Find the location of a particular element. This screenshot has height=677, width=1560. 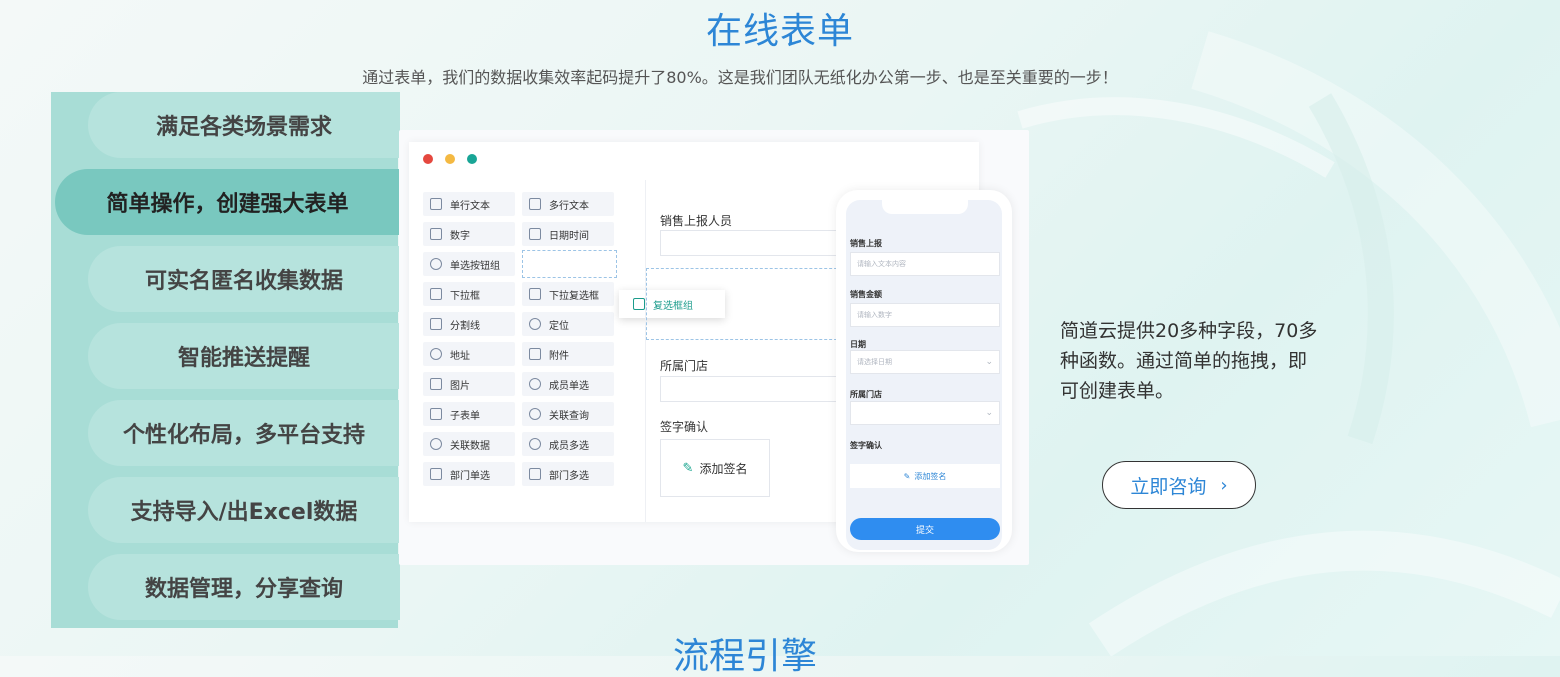

palette-item-image: 图片 is located at coordinates (469, 384).